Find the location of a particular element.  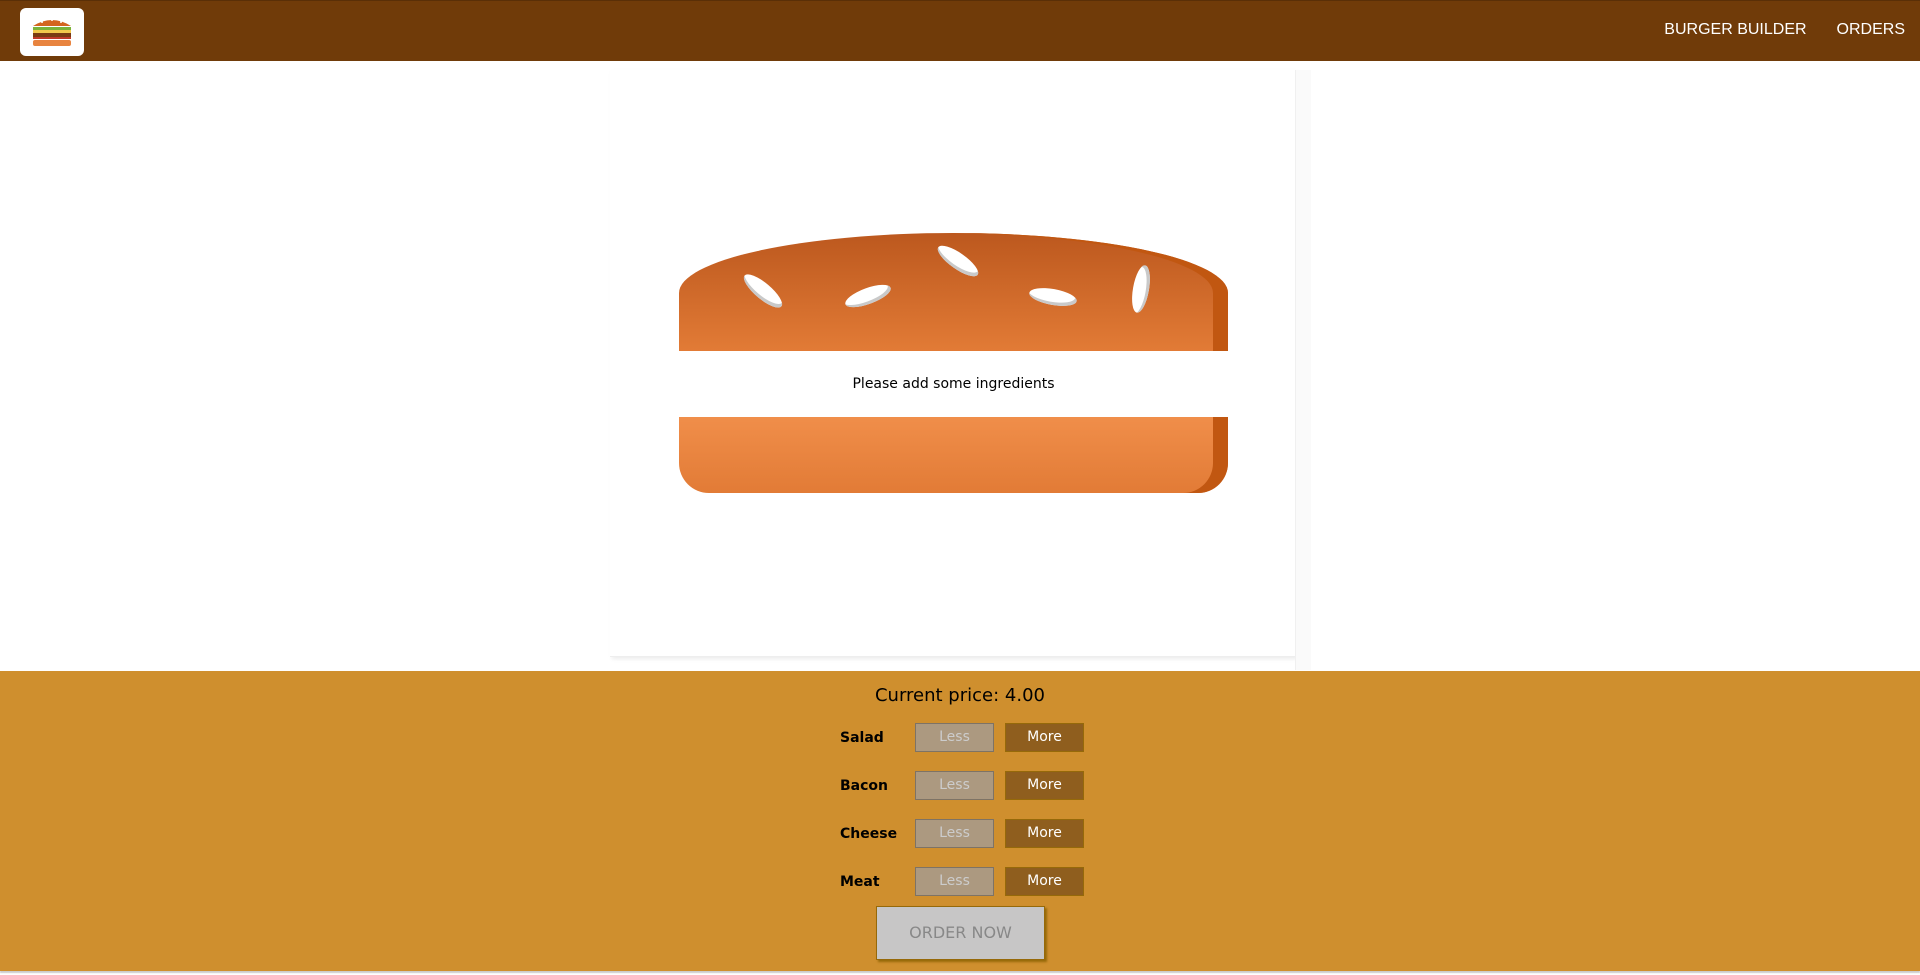

burger-logo is located at coordinates (52, 32).